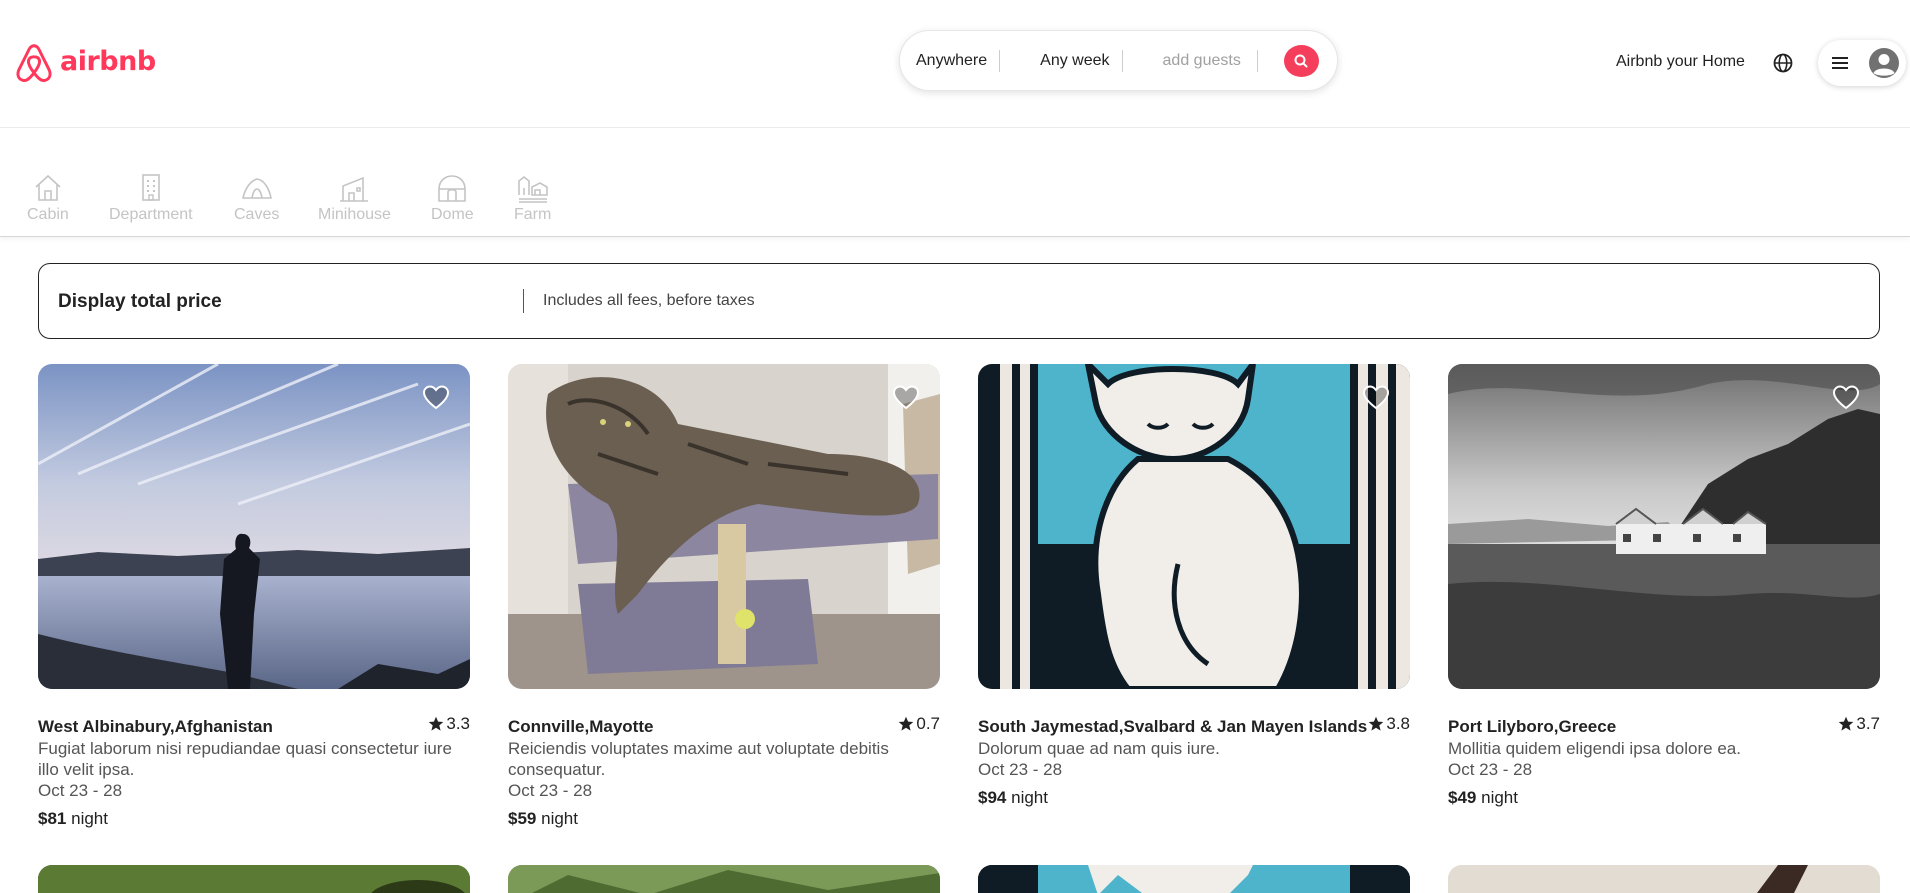 The height and width of the screenshot is (893, 1910). What do you see at coordinates (1862, 63) in the screenshot?
I see `user-menu-button` at bounding box center [1862, 63].